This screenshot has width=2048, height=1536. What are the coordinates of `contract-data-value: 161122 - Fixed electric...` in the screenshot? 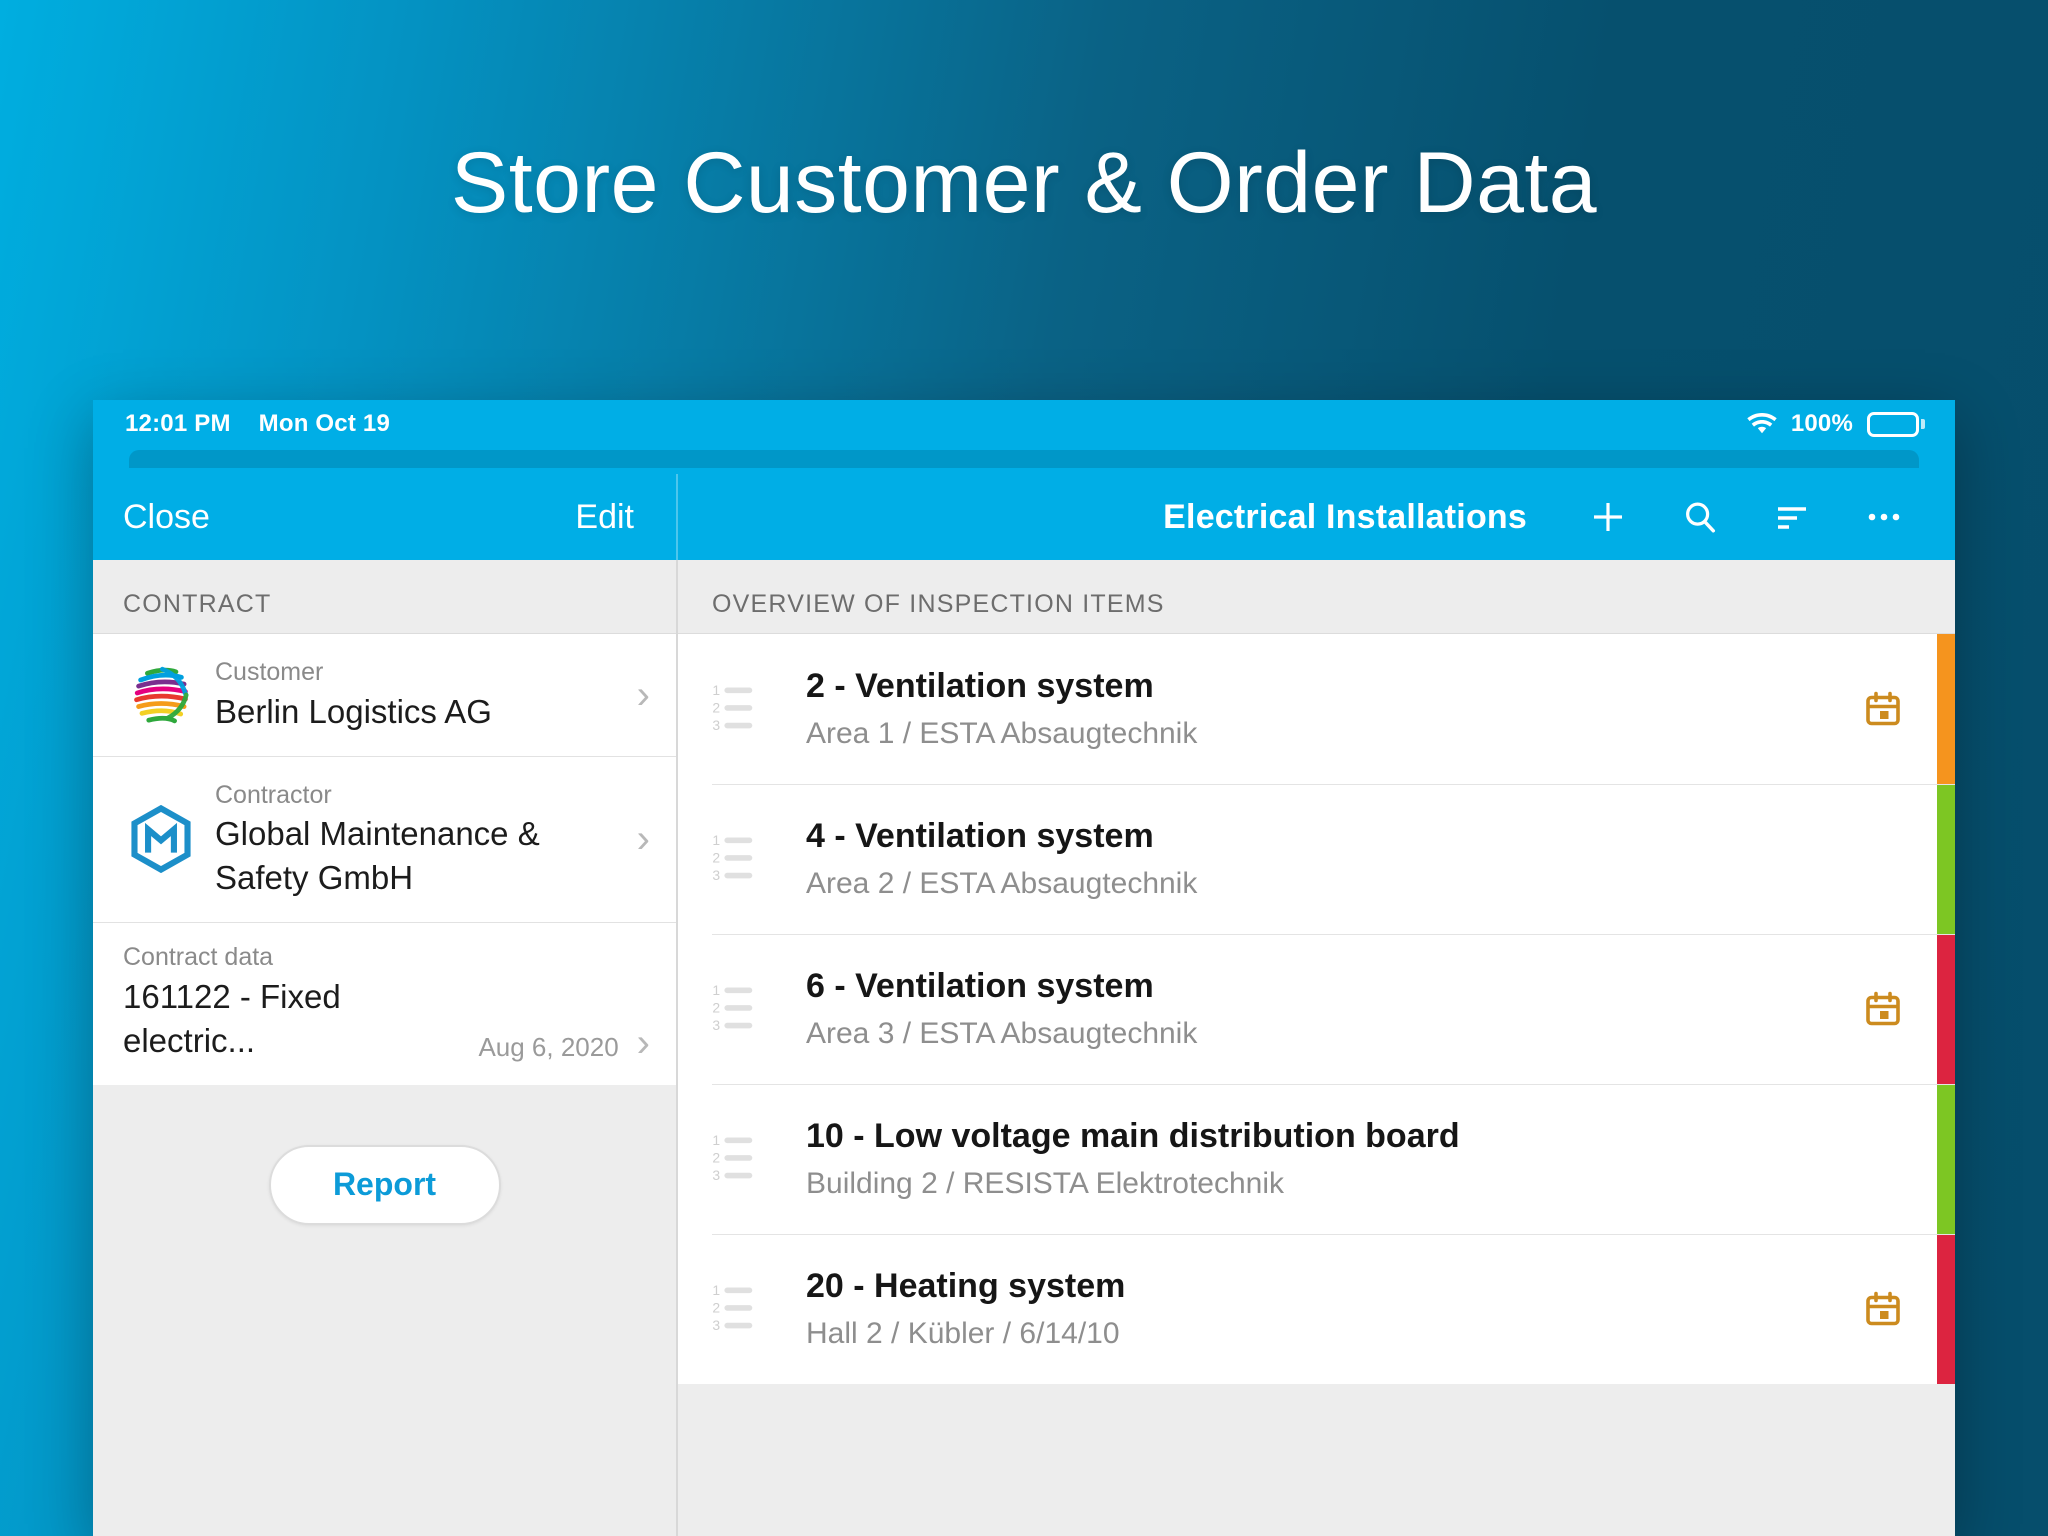 It's located at (232, 1018).